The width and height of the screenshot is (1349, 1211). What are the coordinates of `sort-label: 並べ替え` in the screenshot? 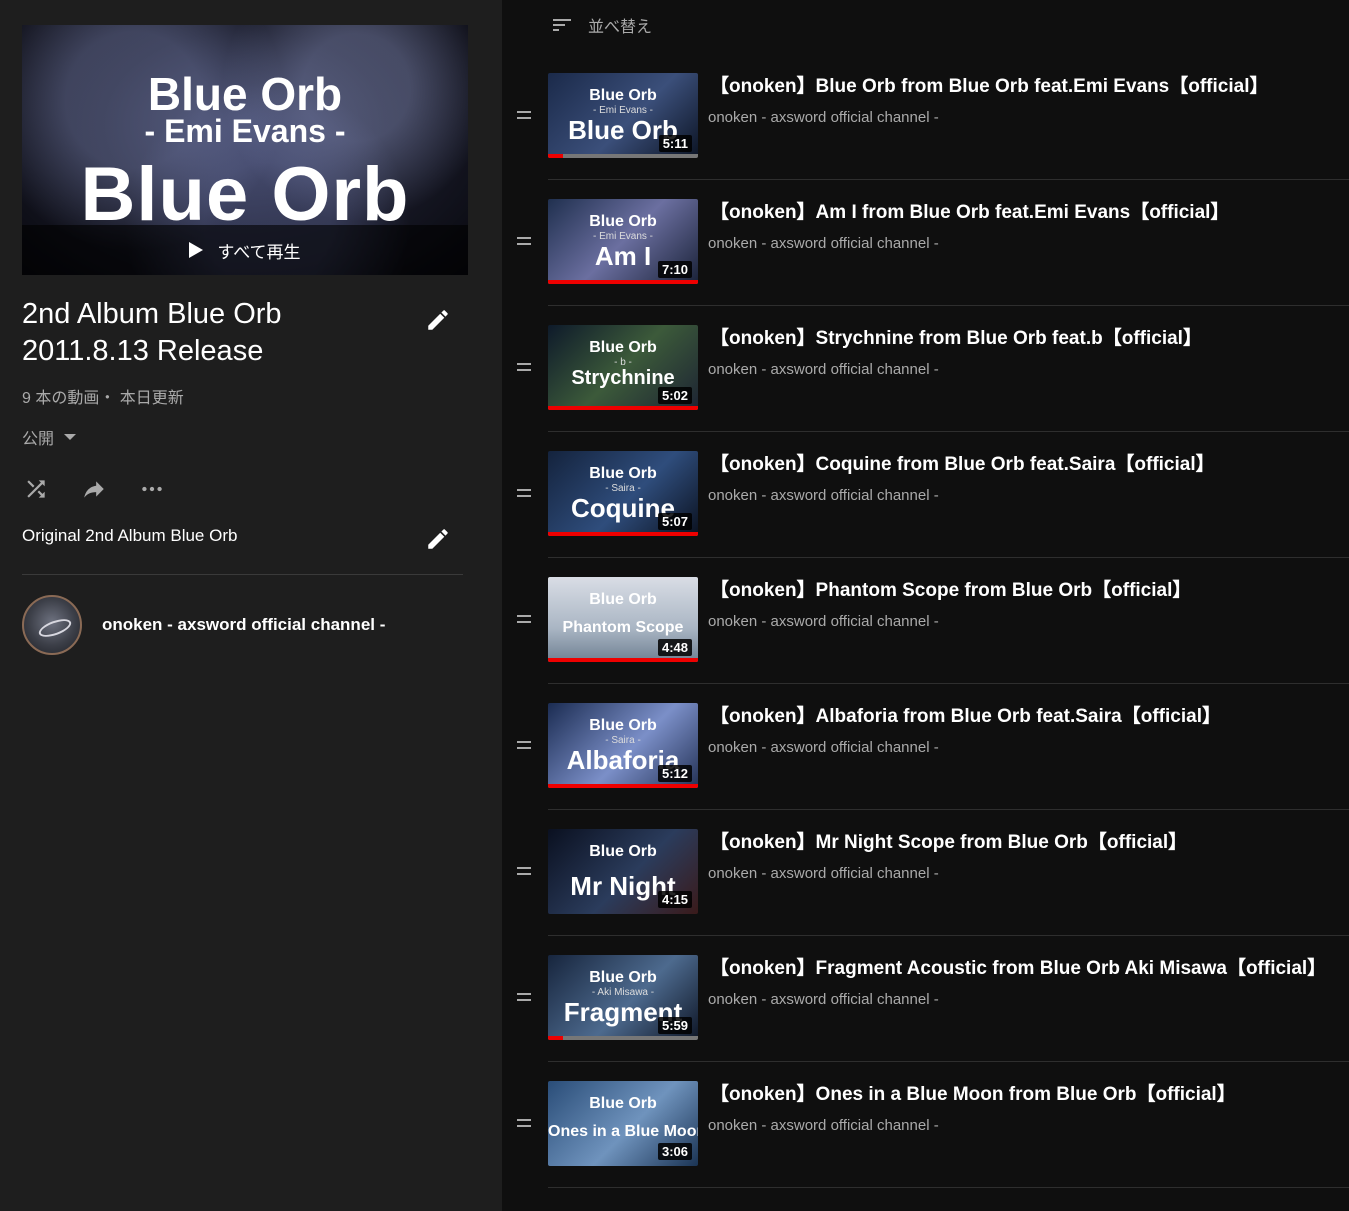 It's located at (620, 27).